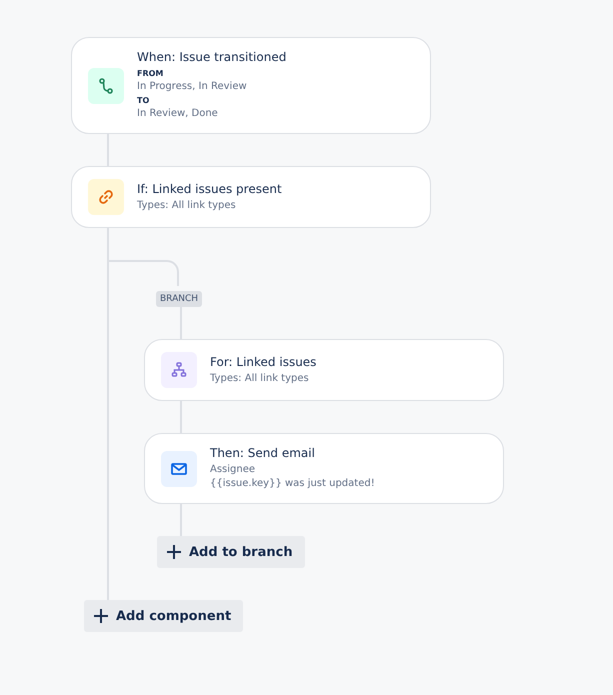 The image size is (613, 695). Describe the element at coordinates (106, 86) in the screenshot. I see `path-icon` at that location.